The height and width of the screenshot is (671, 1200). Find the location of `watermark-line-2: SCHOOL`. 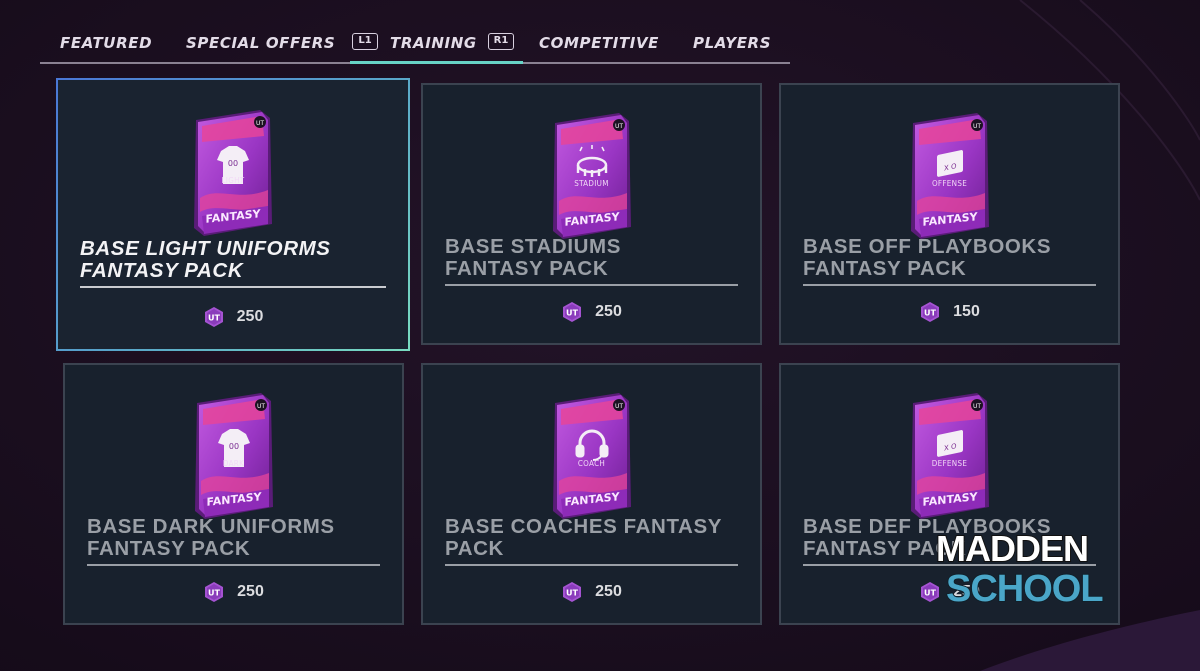

watermark-line-2: SCHOOL is located at coordinates (1025, 589).